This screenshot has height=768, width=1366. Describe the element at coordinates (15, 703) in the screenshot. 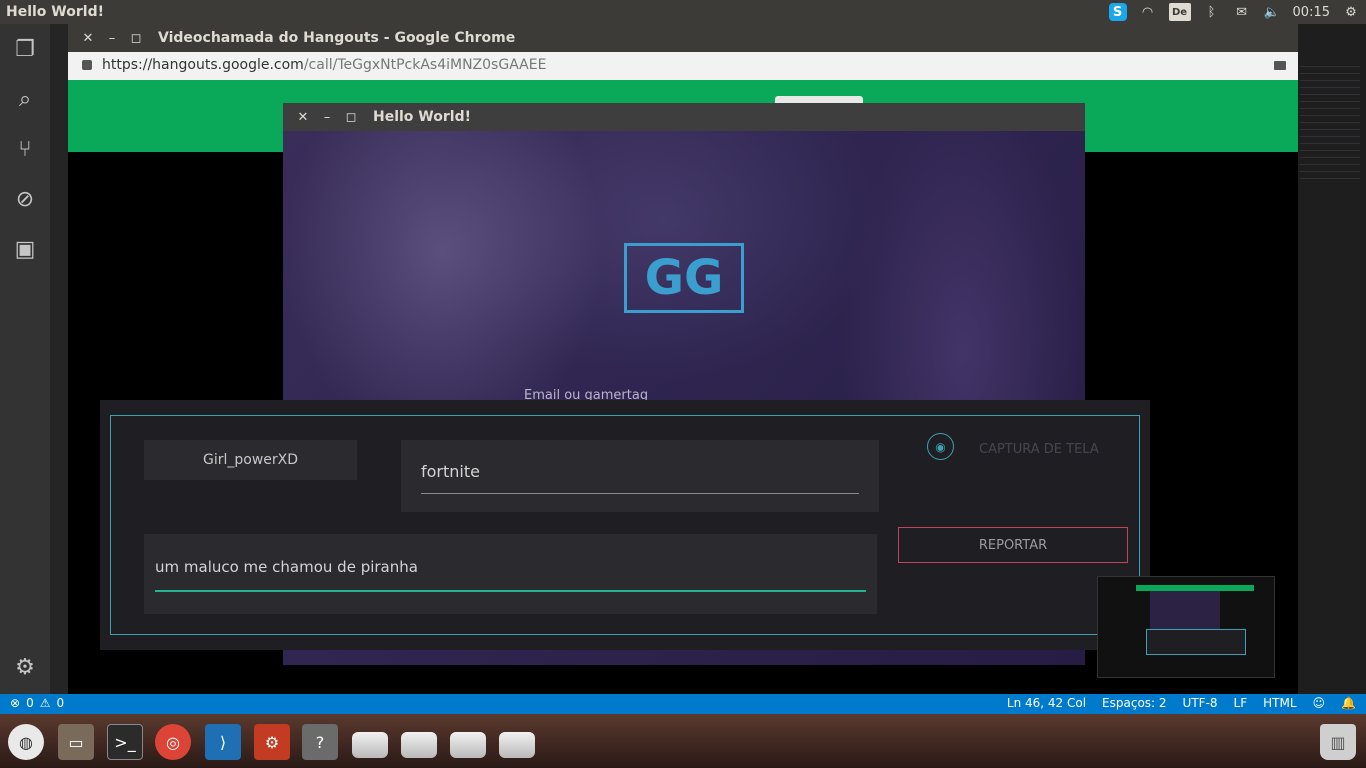

I see `error-icon: ⊗` at that location.